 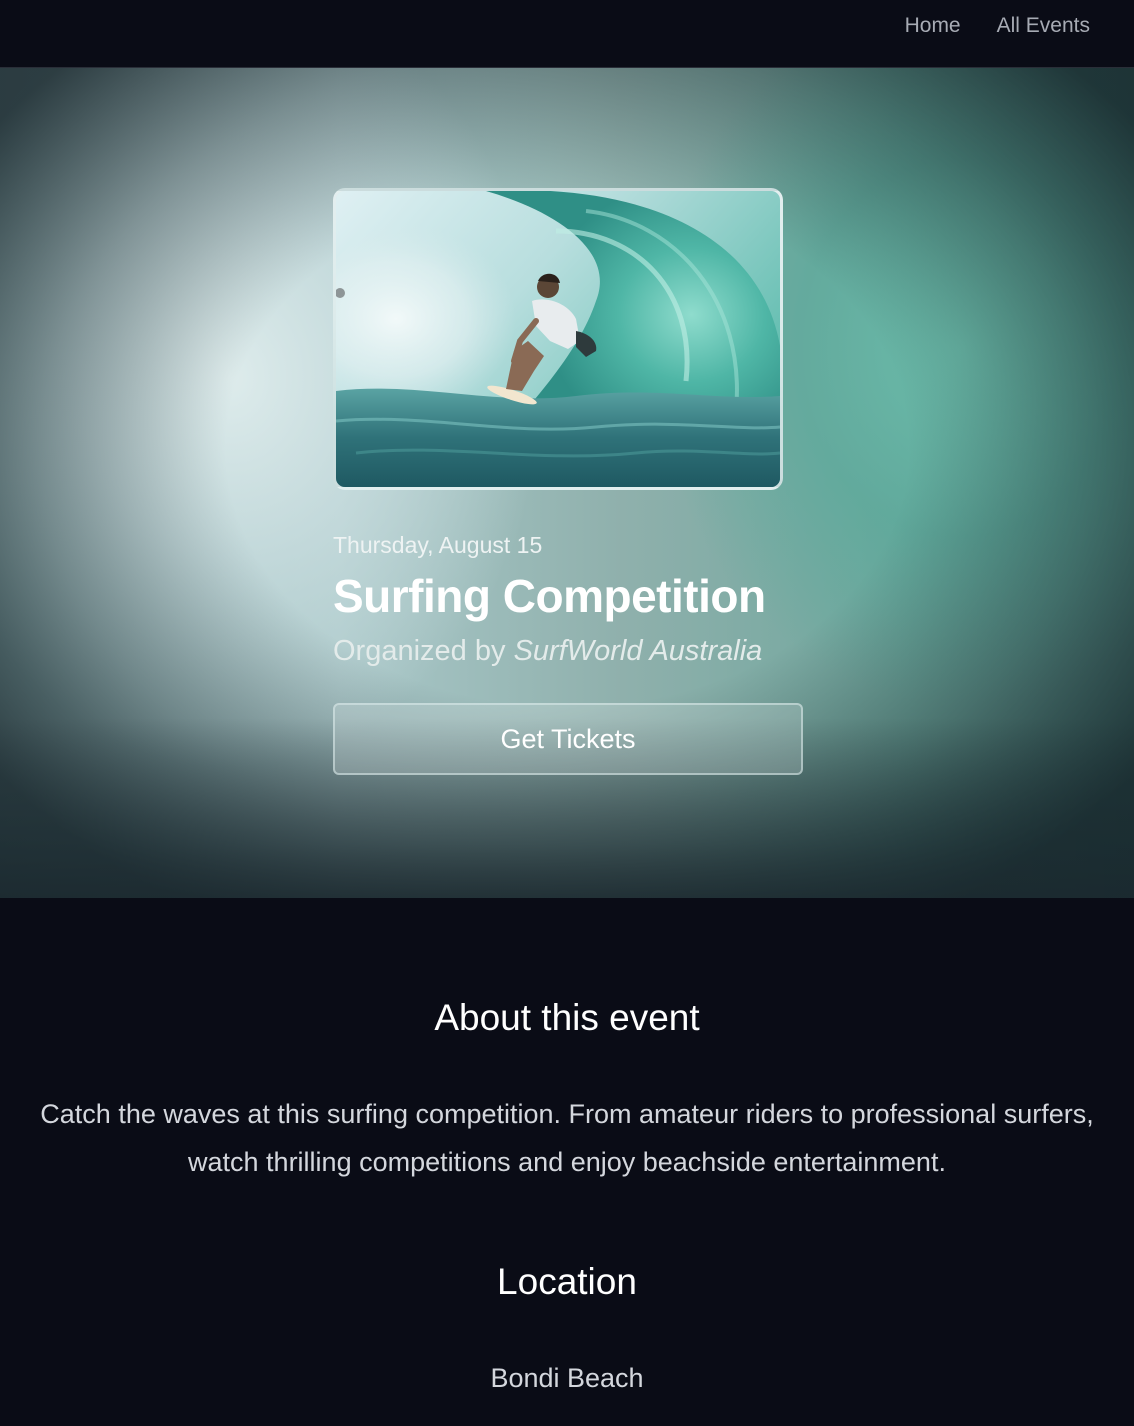 I want to click on event-date: Thursday, August 15, so click(x=438, y=545).